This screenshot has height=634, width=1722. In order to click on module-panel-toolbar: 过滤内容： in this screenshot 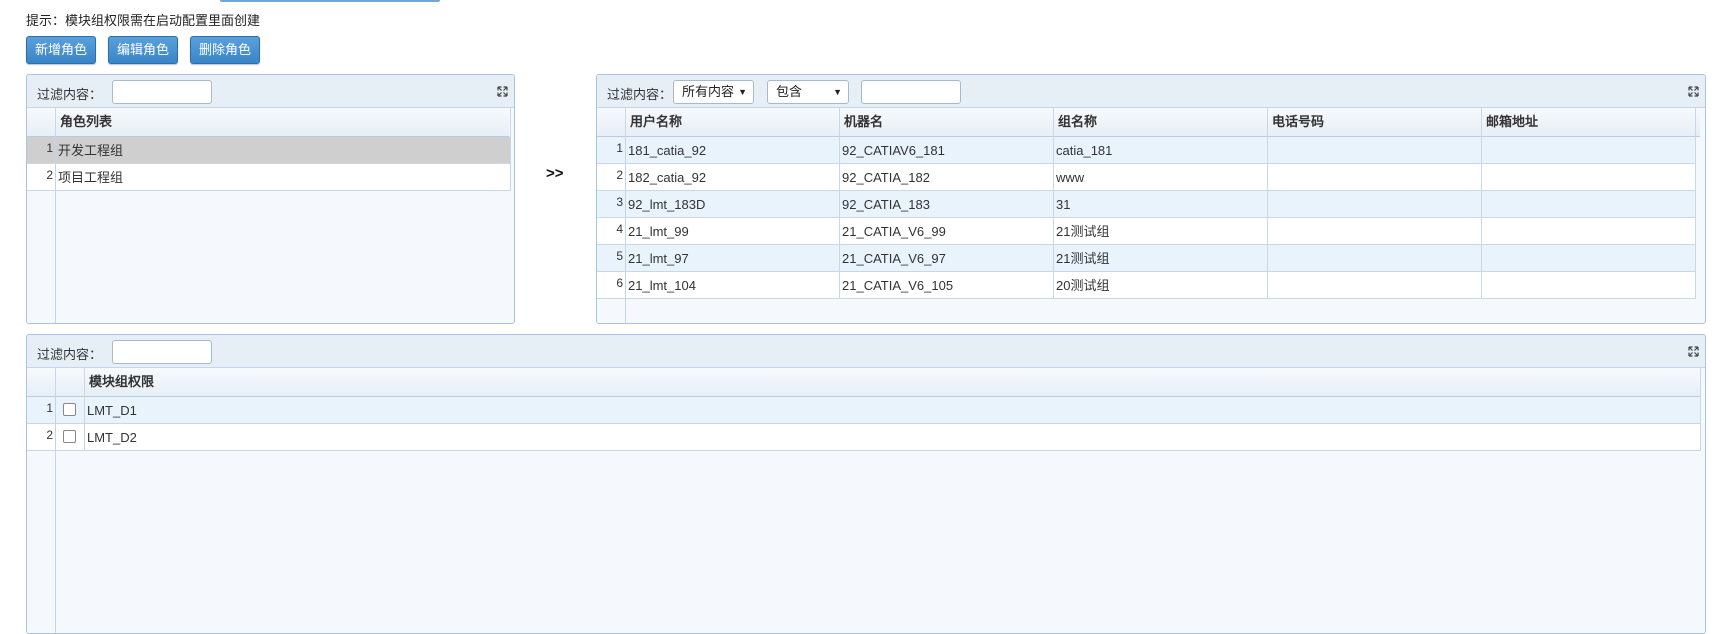, I will do `click(866, 351)`.